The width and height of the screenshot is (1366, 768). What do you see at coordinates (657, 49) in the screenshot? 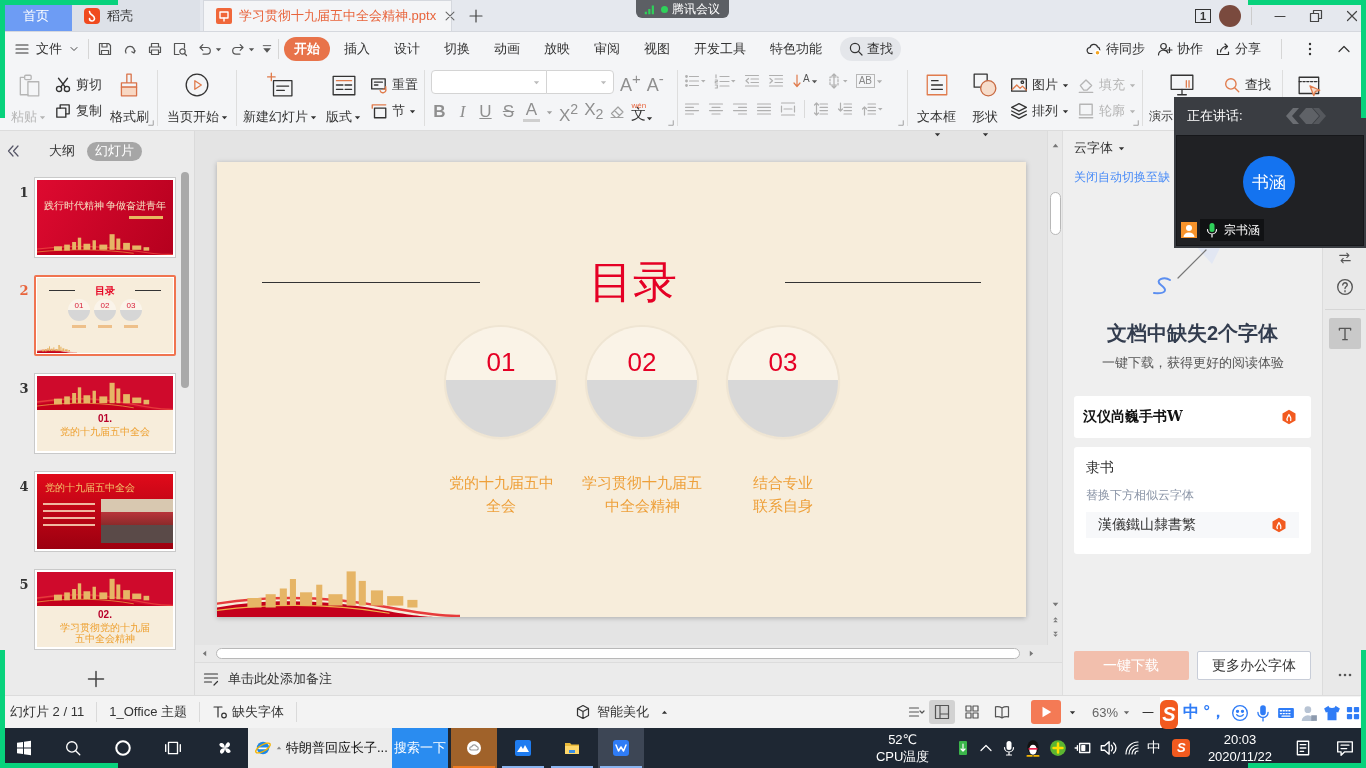
I see `ribbon-tab: 视图` at bounding box center [657, 49].